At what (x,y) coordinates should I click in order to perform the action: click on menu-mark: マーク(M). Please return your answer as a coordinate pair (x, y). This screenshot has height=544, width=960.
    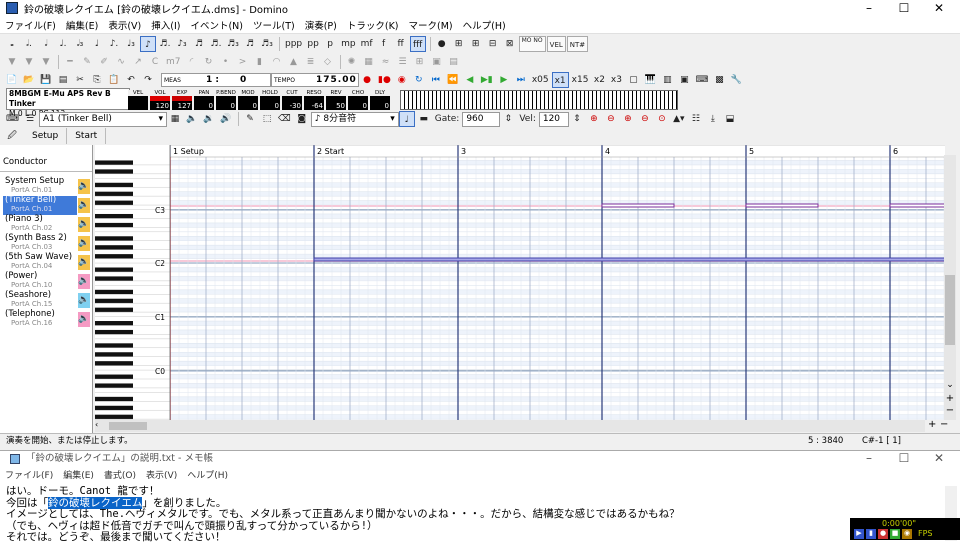
    Looking at the image, I should click on (431, 25).